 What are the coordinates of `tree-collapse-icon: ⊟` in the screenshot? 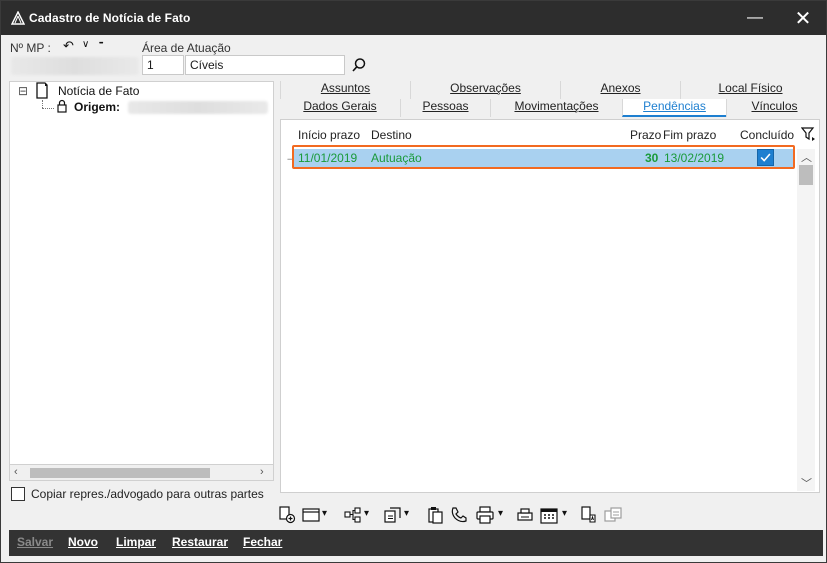 It's located at (23, 91).